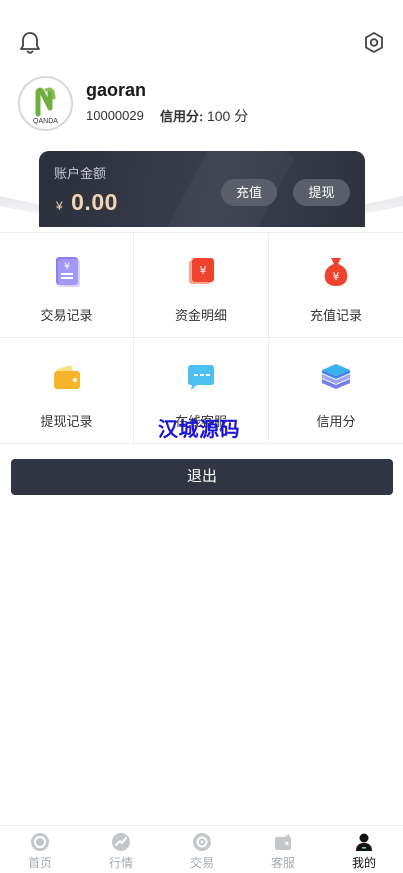 The height and width of the screenshot is (873, 403). What do you see at coordinates (363, 863) in the screenshot?
I see `tab-label: 我的` at bounding box center [363, 863].